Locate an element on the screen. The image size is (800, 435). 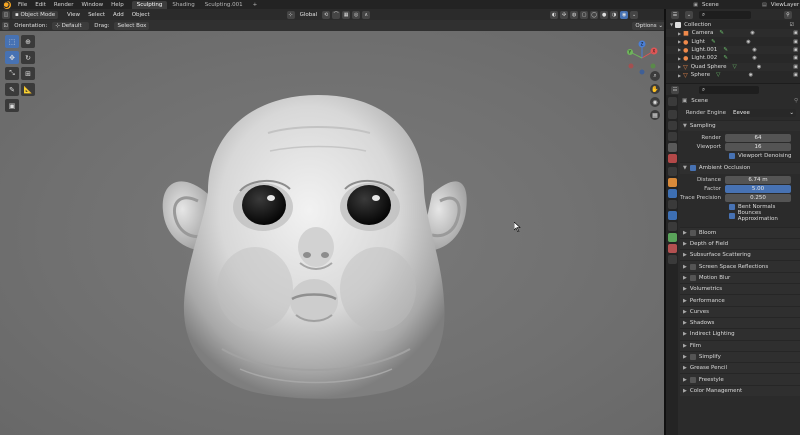
object-tab-icon is located at coordinates (672, 182).